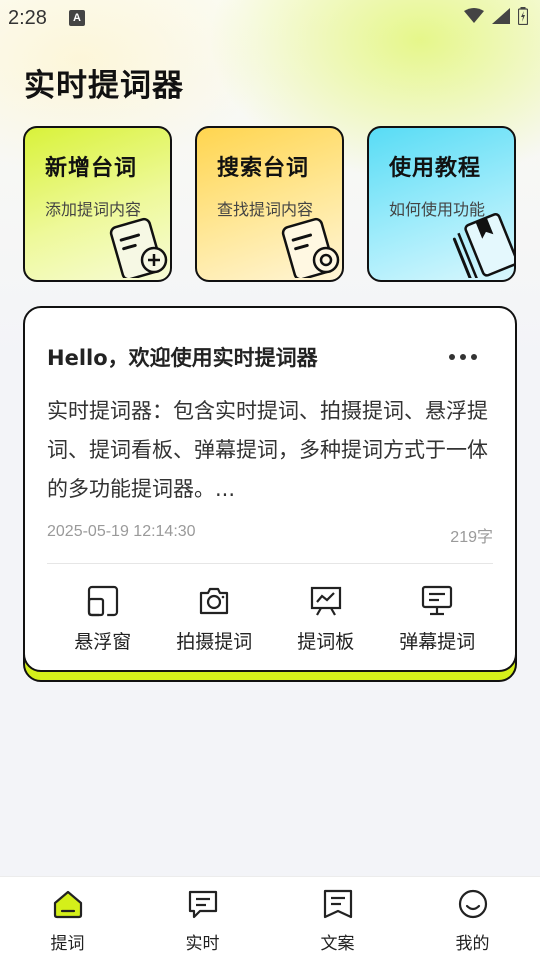 This screenshot has height=960, width=540. I want to click on feature-cards: 新增台词 添加提词内容 搜索台词 查找提词内容 使用教程 如何使用功能, so click(269, 204).